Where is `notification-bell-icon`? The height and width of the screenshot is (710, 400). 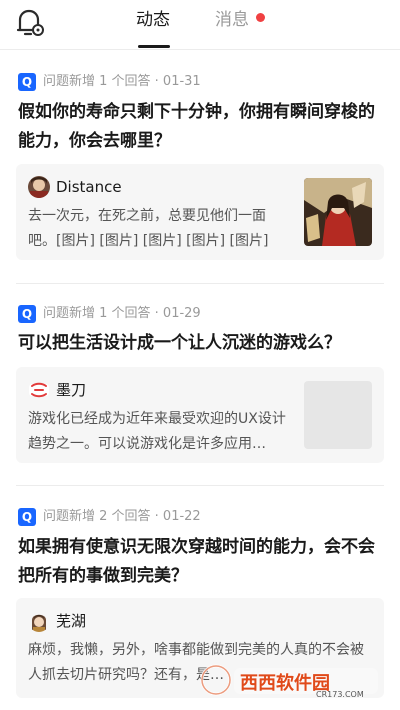
notification-bell-icon is located at coordinates (30, 22).